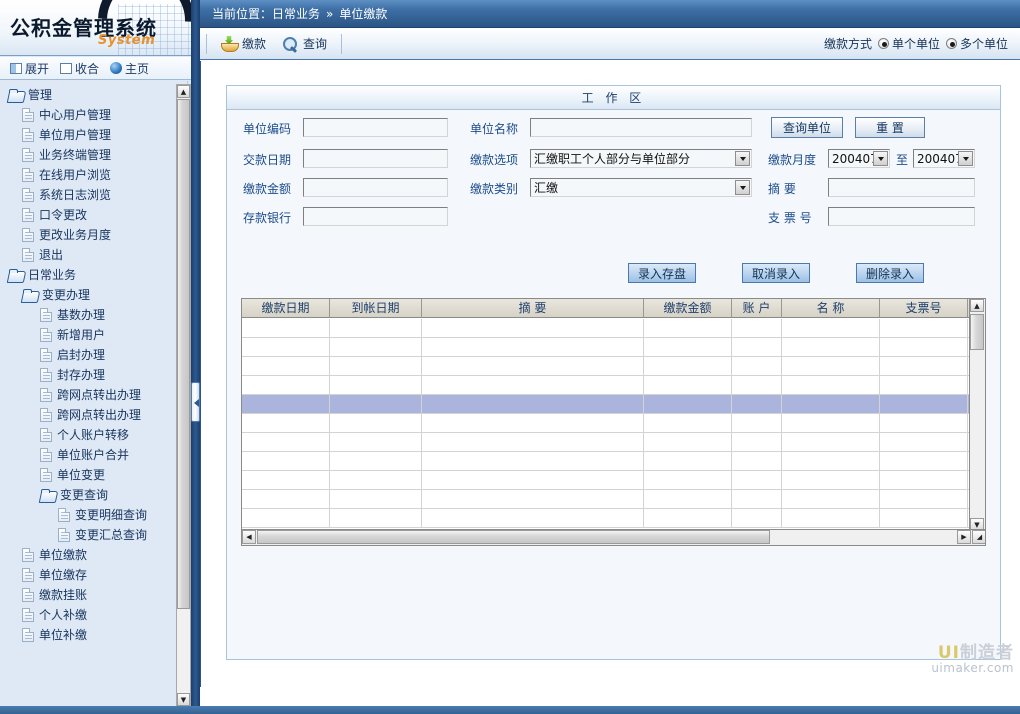 This screenshot has width=1020, height=714. Describe the element at coordinates (93, 575) in the screenshot. I see `tree-item: 单位缴存` at that location.